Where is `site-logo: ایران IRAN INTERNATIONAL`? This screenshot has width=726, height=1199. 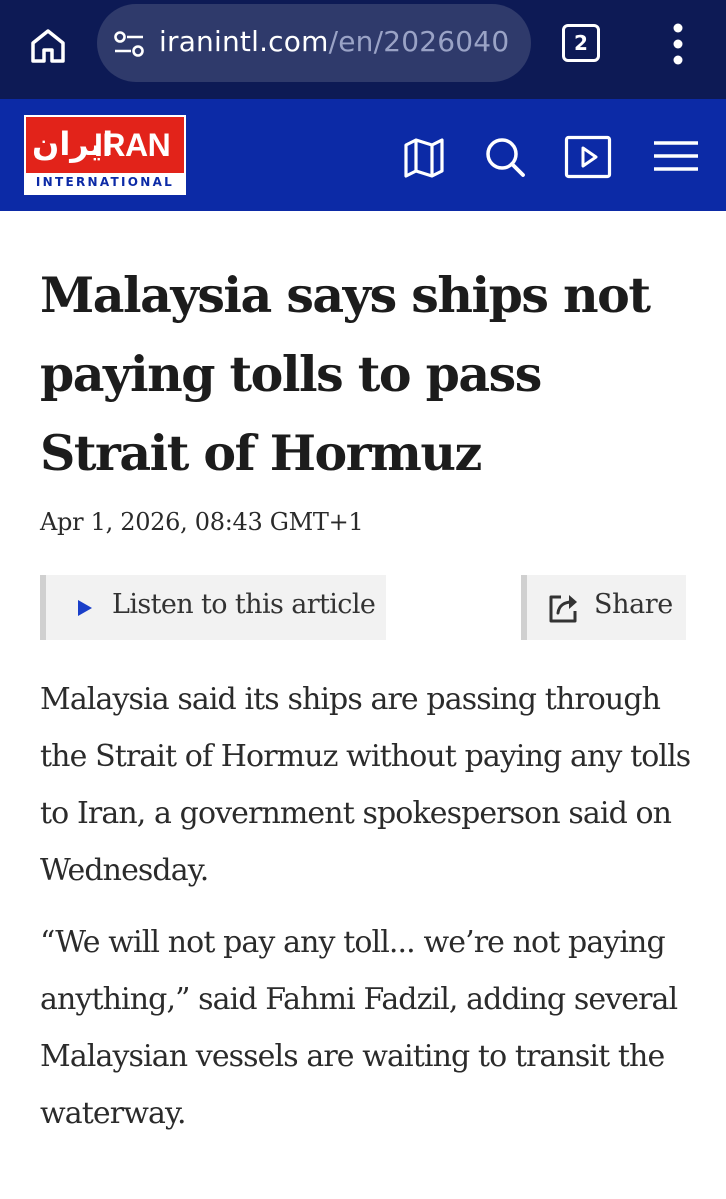
site-logo: ایران IRAN INTERNATIONAL is located at coordinates (105, 155).